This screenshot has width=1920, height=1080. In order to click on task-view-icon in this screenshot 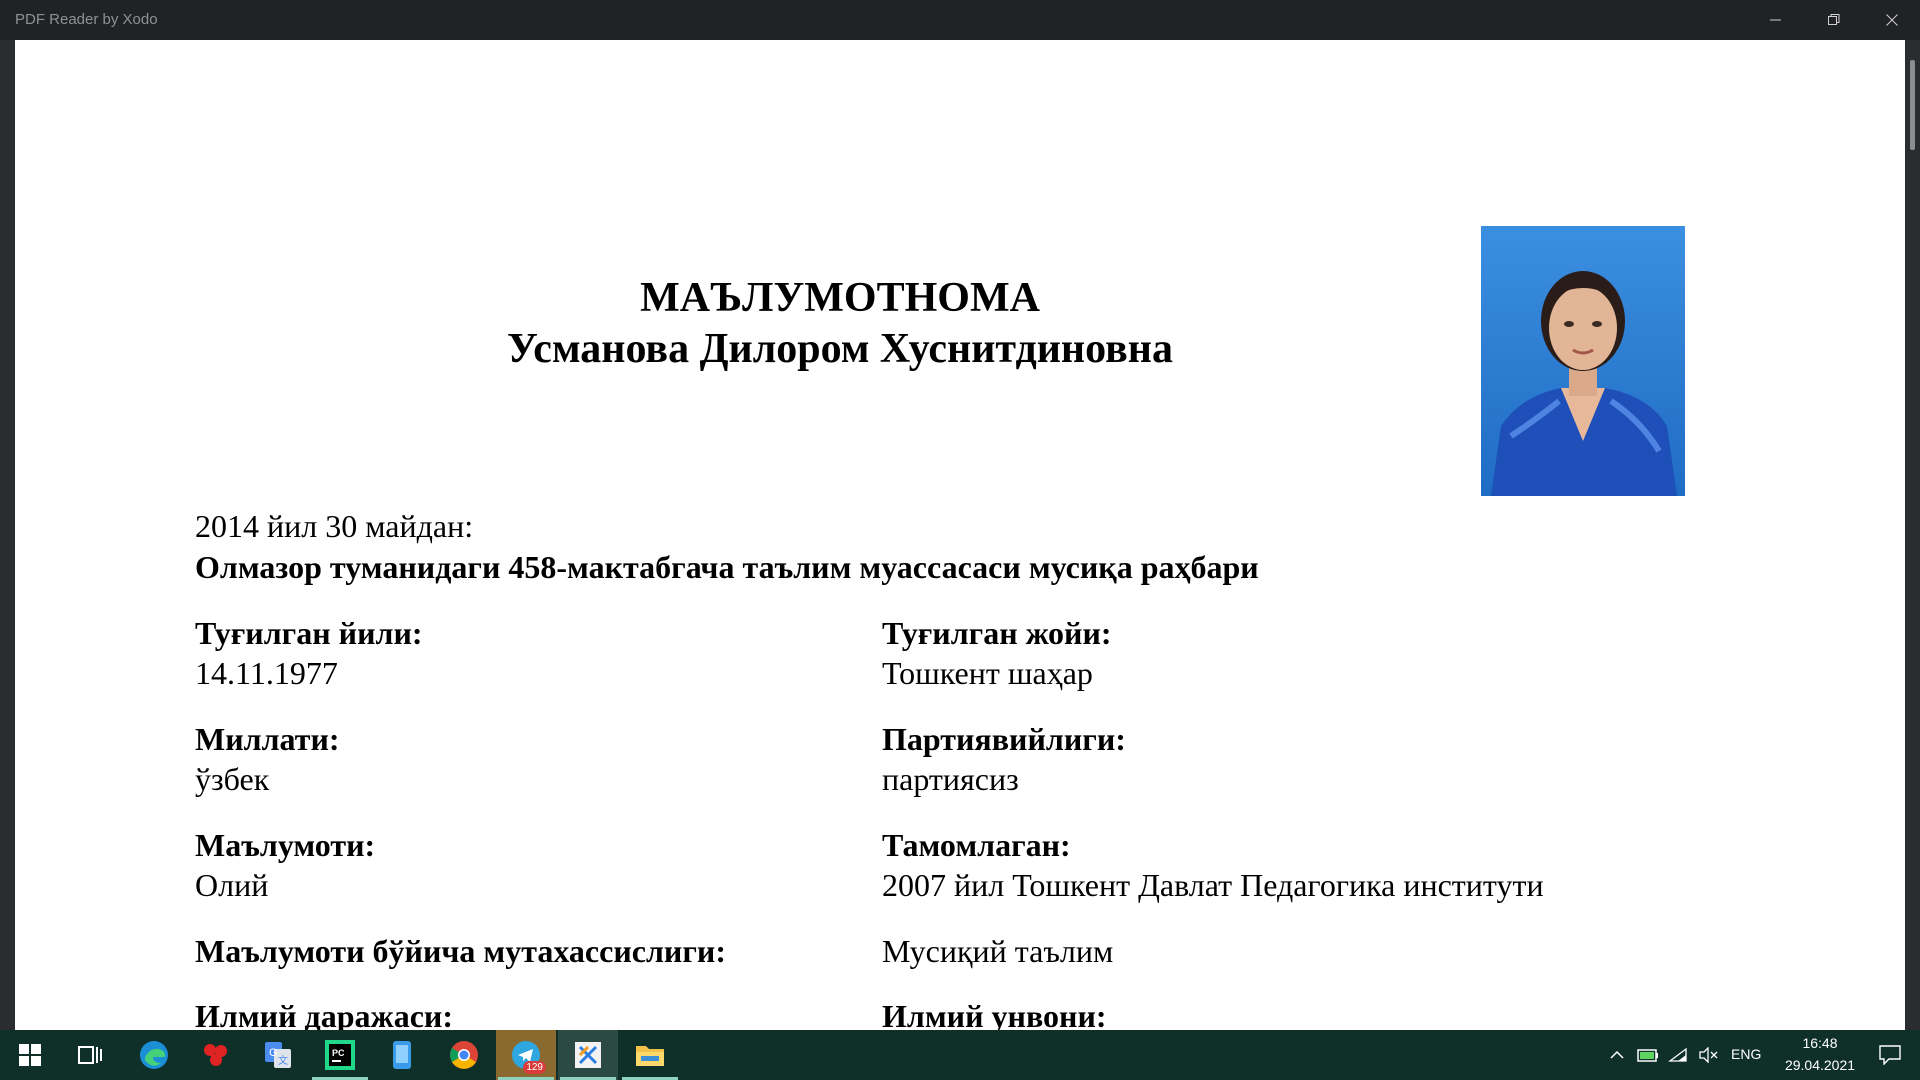, I will do `click(90, 1055)`.